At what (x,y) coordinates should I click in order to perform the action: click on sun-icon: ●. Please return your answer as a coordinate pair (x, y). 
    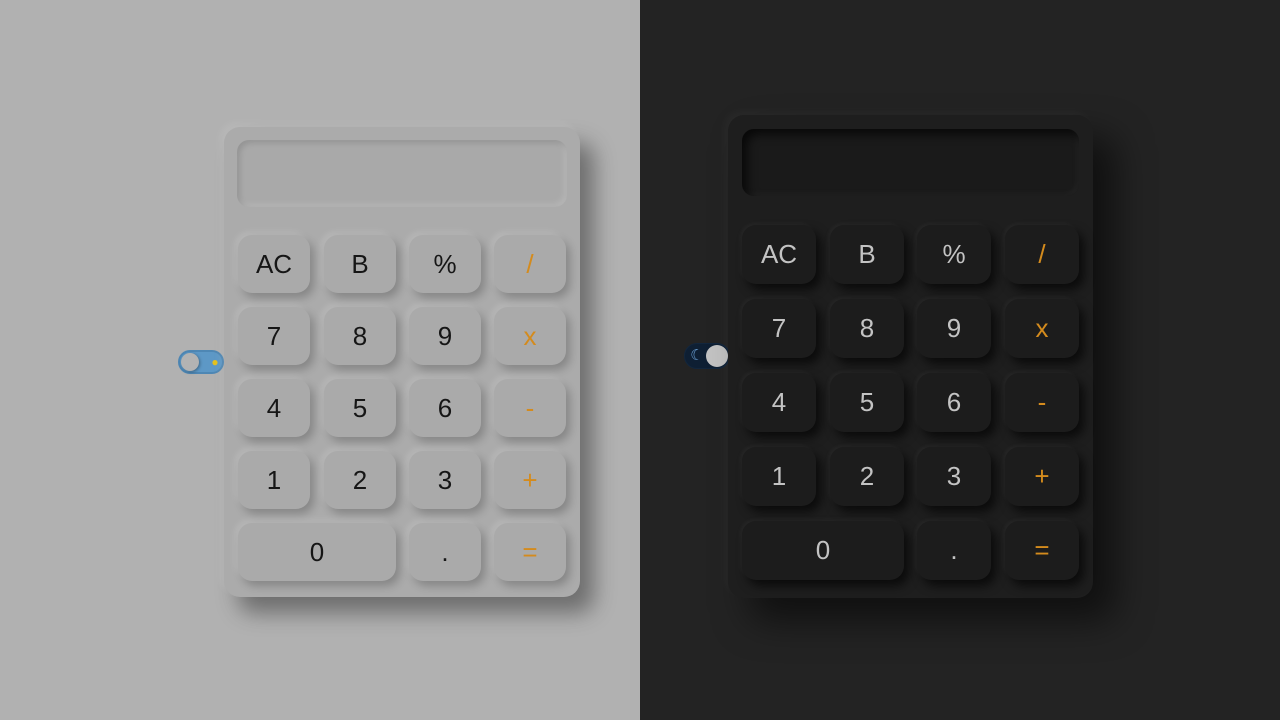
    Looking at the image, I should click on (215, 362).